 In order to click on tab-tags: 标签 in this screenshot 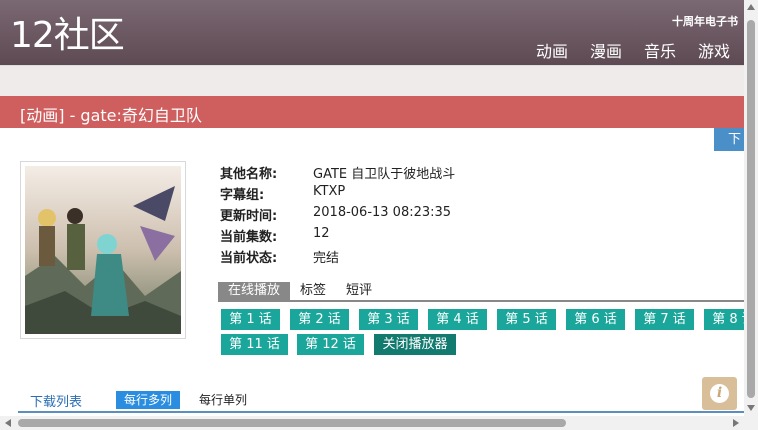, I will do `click(313, 291)`.